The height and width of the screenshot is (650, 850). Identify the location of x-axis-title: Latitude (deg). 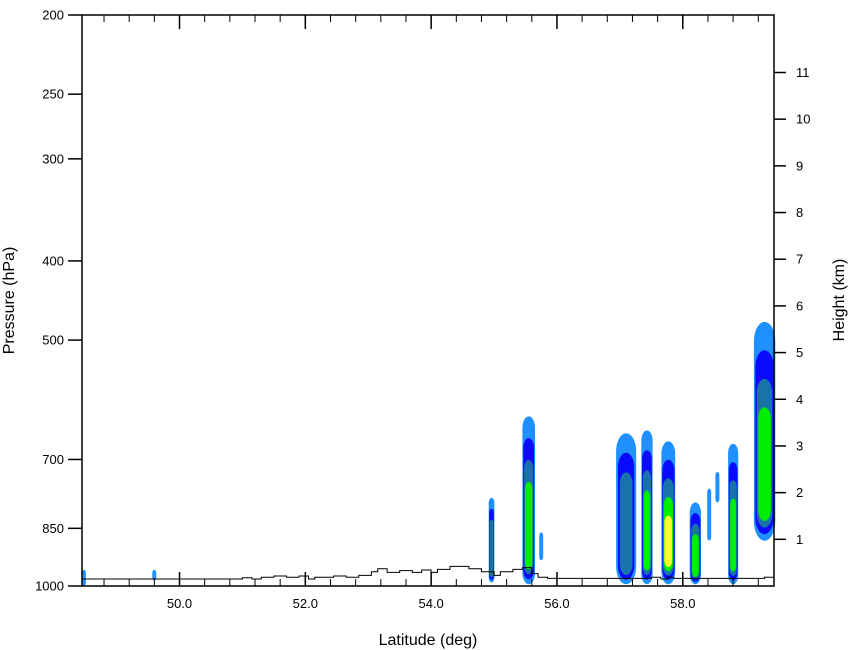
(428, 640).